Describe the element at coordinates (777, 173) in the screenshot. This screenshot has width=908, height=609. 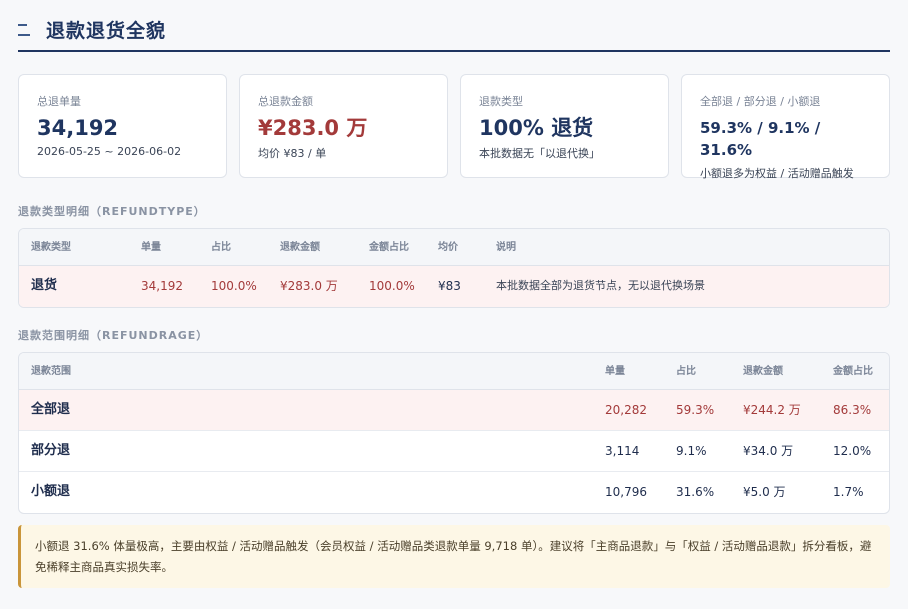
I see `card-sub: 小额退多为权益 / 活动赠品触发` at that location.